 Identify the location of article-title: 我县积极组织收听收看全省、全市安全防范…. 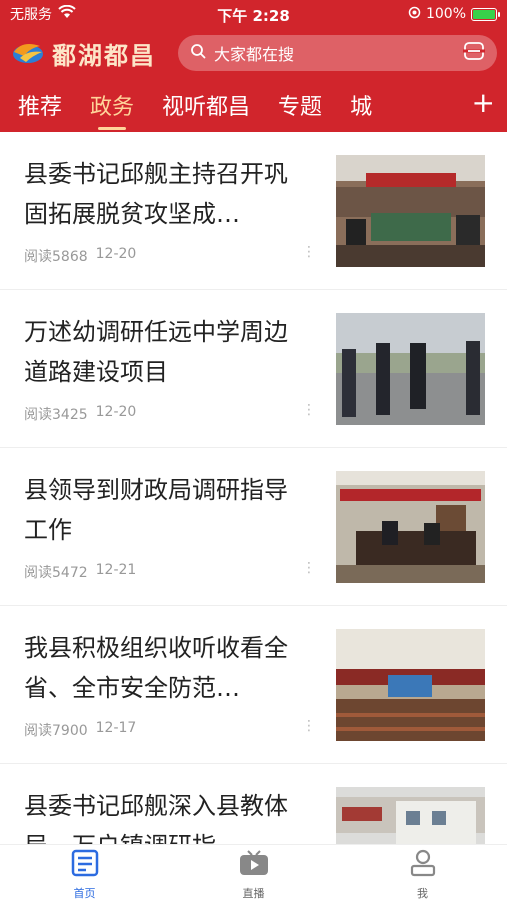
(156, 668).